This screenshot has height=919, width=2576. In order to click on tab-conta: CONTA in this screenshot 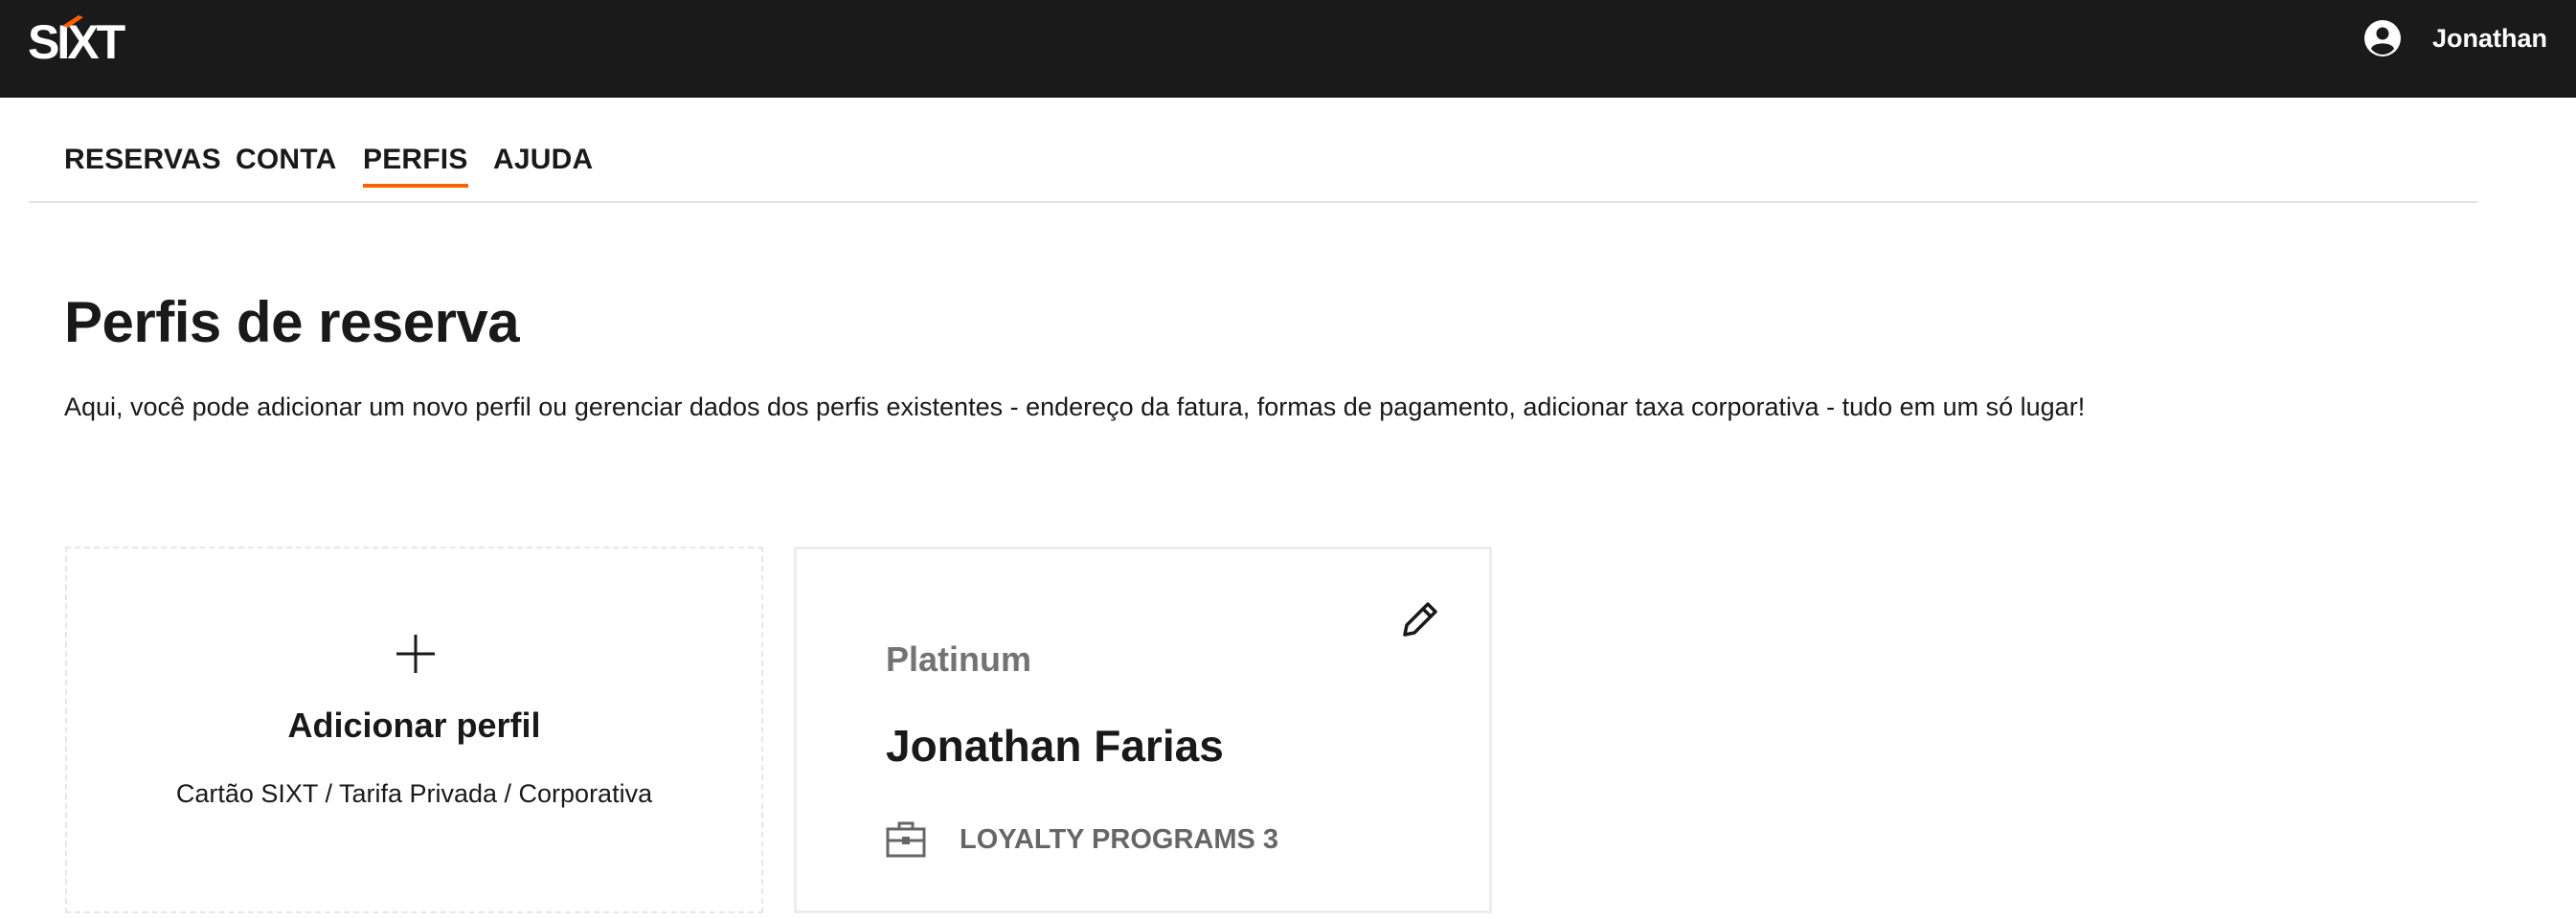, I will do `click(286, 165)`.